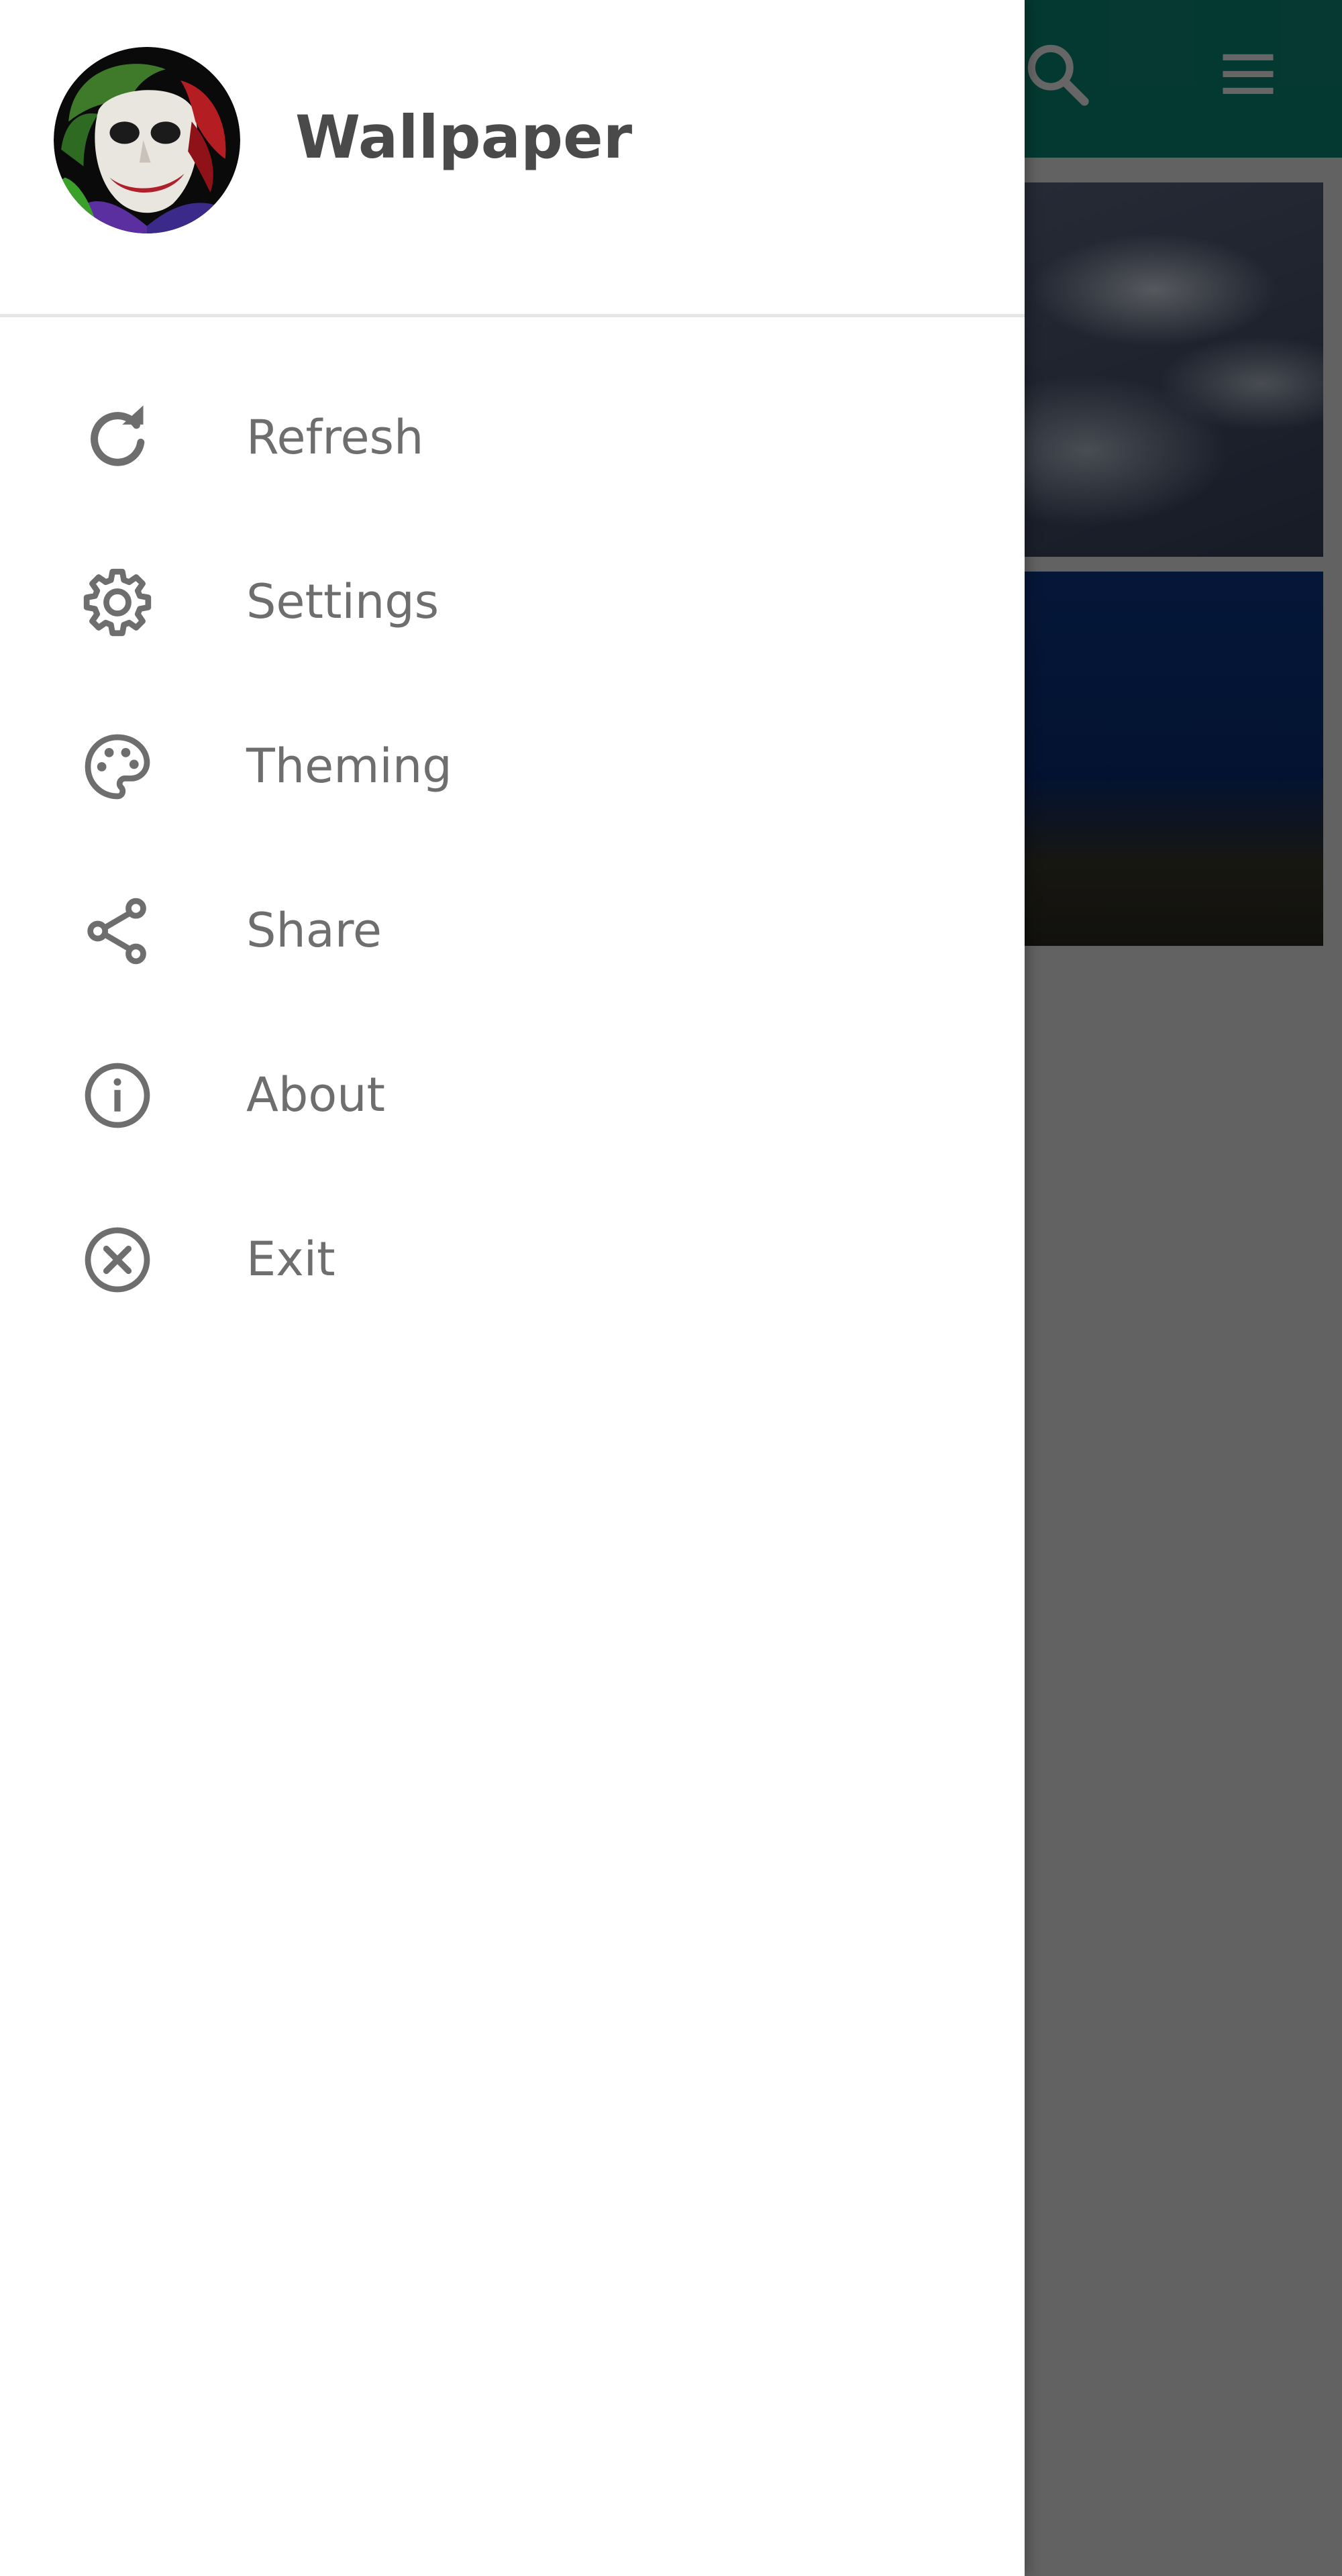 This screenshot has width=1342, height=2576. I want to click on menu-item-label: About, so click(315, 1094).